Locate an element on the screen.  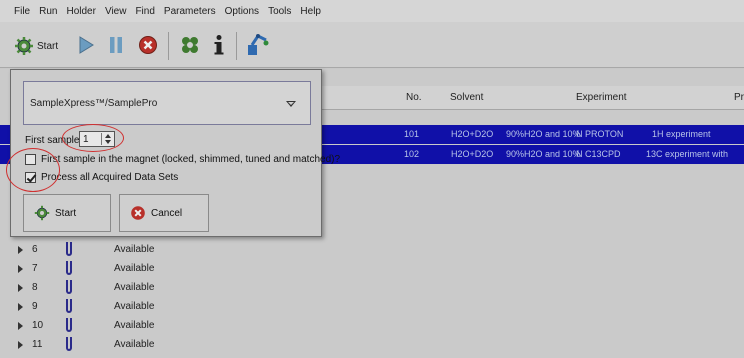
menu-tools: Tools is located at coordinates (279, 11).